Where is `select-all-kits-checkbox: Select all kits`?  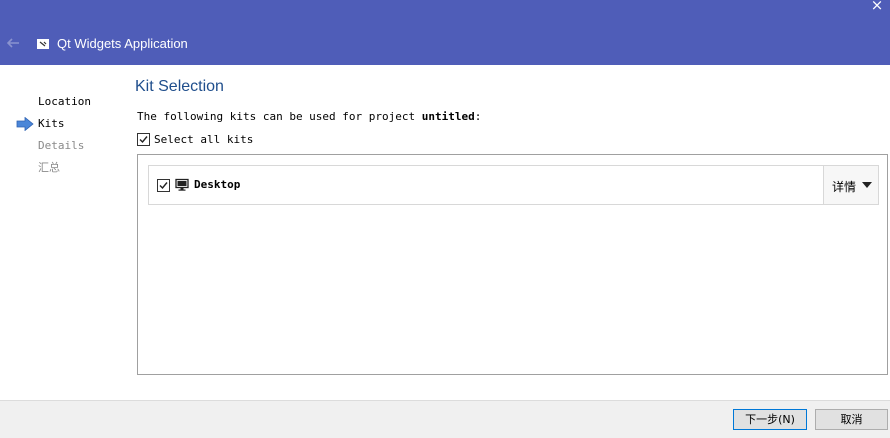
select-all-kits-checkbox: Select all kits is located at coordinates (195, 140).